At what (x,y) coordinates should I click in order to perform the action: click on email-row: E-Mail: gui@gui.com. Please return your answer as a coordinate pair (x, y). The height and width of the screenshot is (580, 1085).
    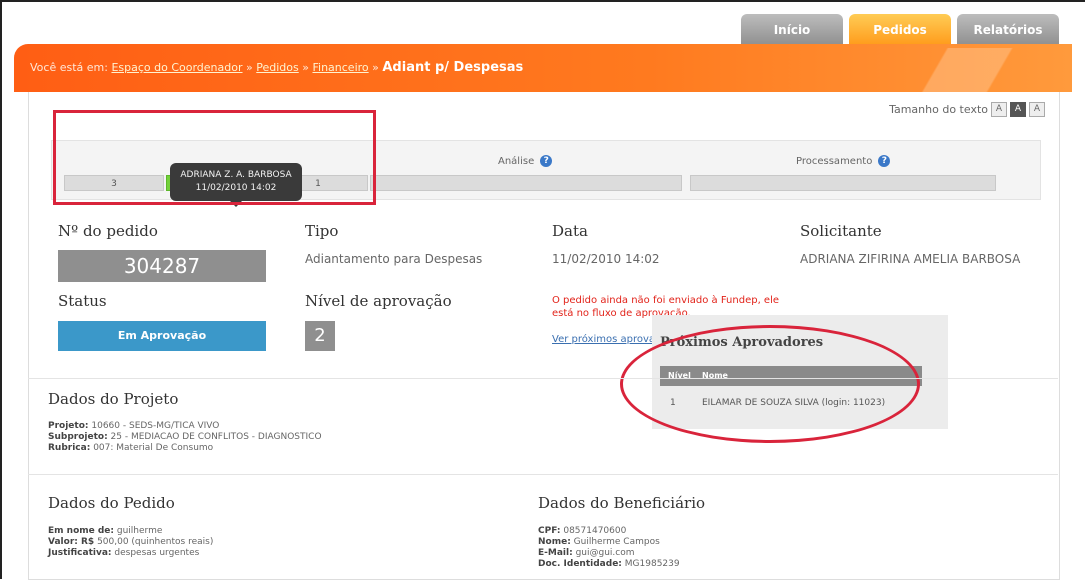
    Looking at the image, I should click on (586, 553).